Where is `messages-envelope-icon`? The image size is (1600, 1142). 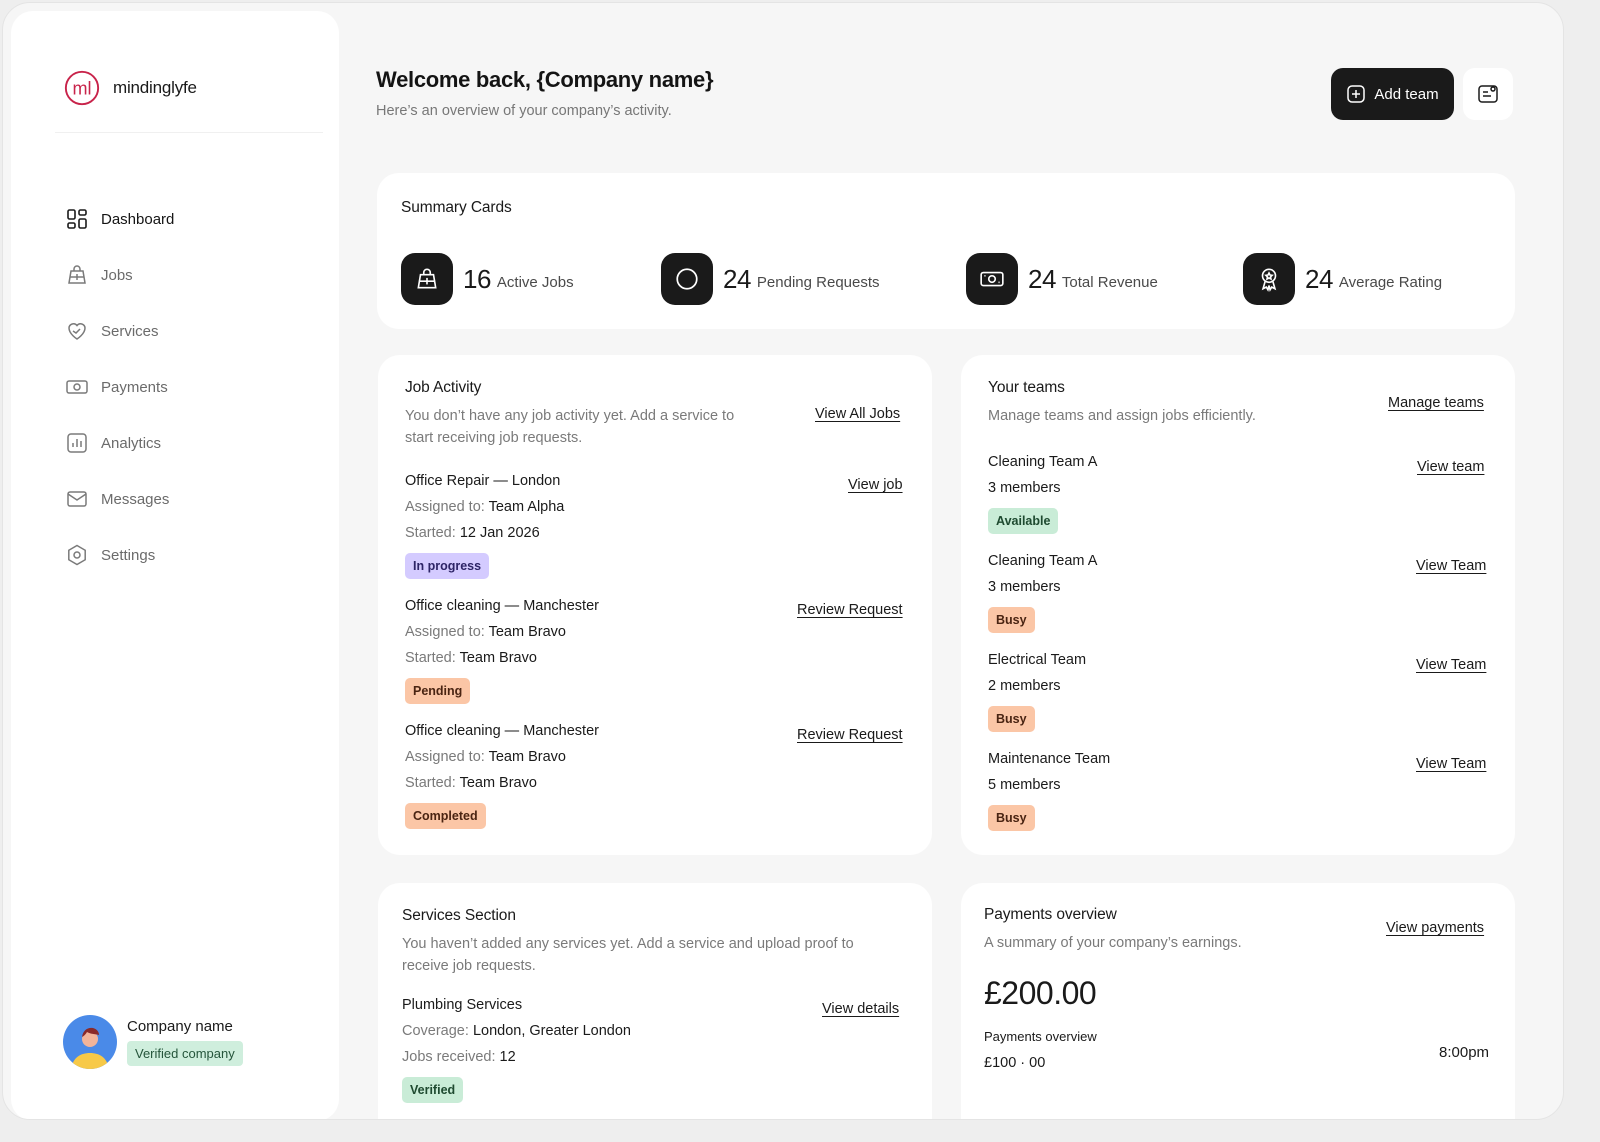
messages-envelope-icon is located at coordinates (77, 499).